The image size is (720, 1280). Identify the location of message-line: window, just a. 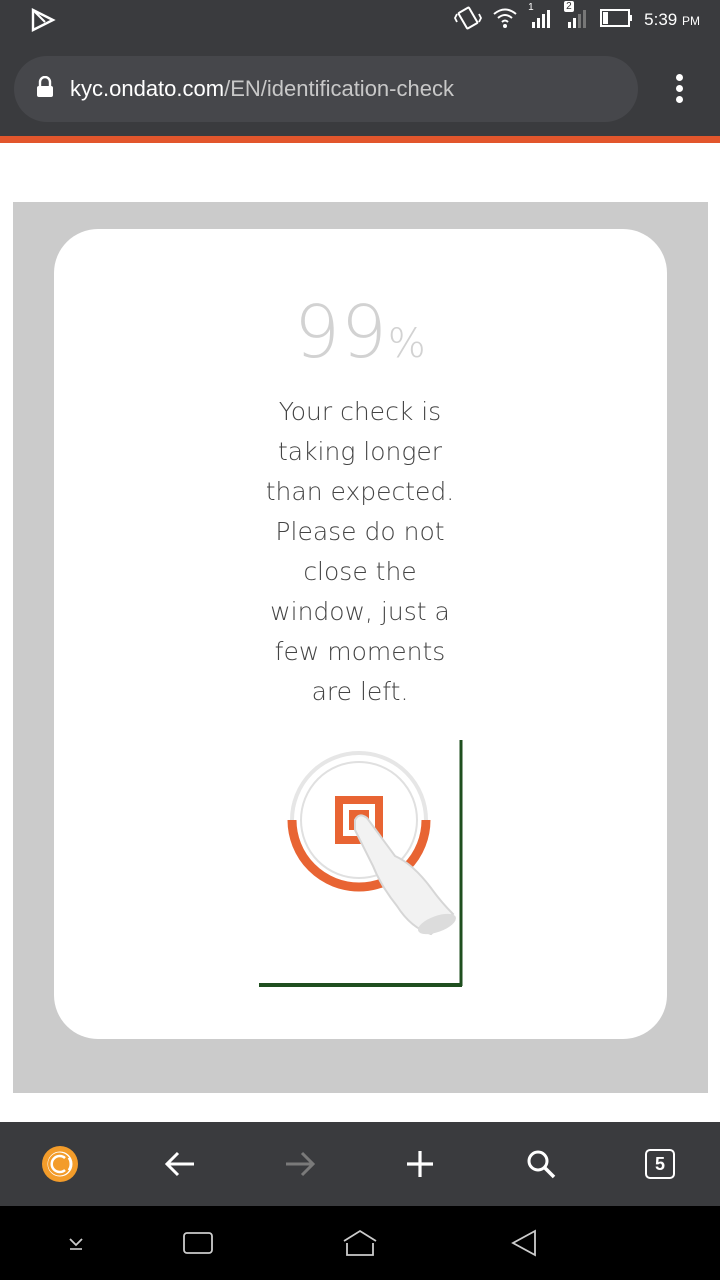
(360, 611).